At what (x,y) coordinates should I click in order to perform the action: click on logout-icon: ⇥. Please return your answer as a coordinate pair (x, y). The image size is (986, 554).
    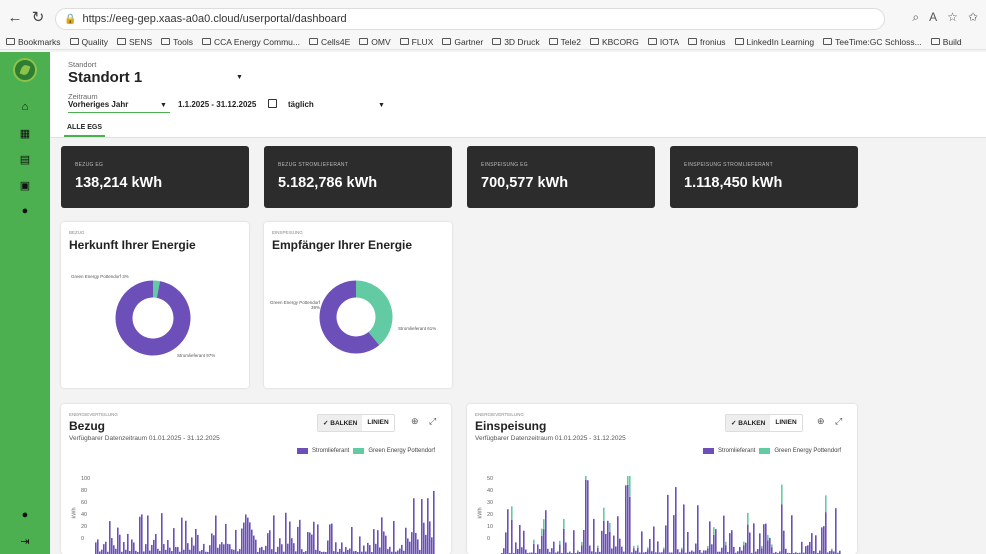
    Looking at the image, I should click on (25, 541).